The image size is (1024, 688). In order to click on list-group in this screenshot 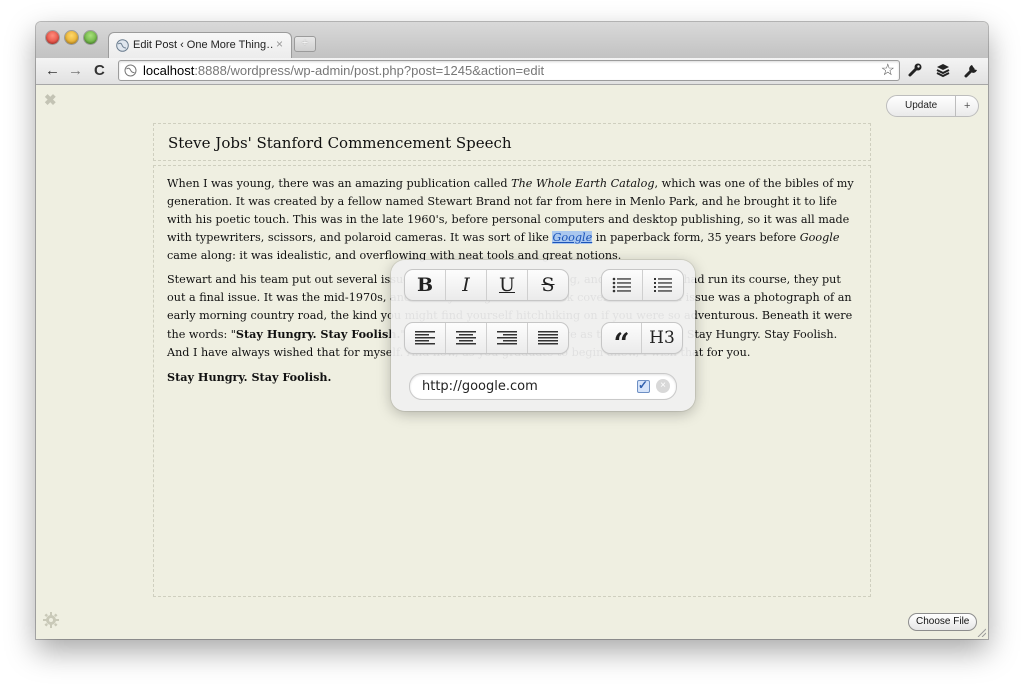, I will do `click(642, 285)`.